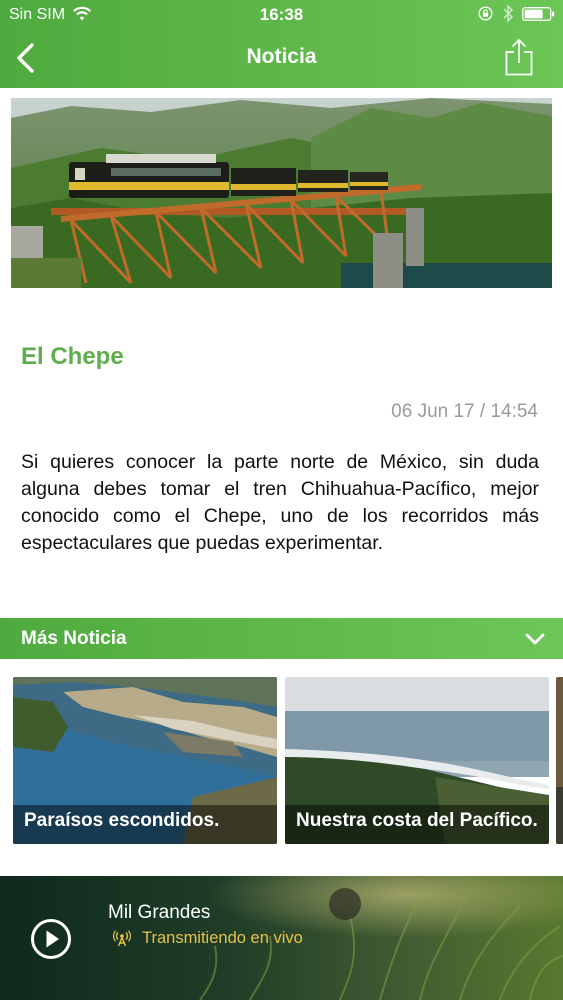  I want to click on article-date: 06 Jun 17 / 14:54, so click(464, 411).